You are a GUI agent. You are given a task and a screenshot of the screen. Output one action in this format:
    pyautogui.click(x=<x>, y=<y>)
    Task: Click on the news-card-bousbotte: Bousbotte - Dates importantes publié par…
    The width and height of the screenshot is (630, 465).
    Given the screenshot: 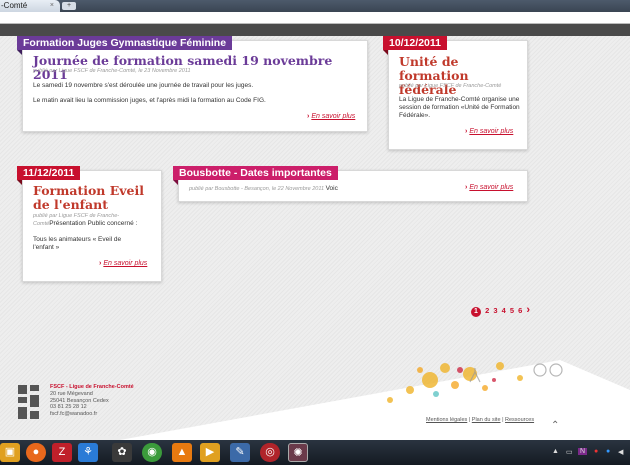 What is the action you would take?
    pyautogui.click(x=350, y=184)
    